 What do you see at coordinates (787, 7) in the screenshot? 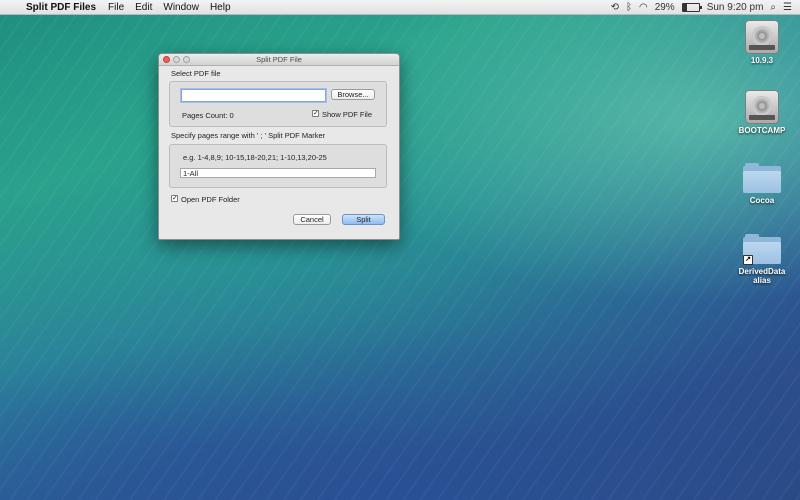
I see `notification-center-icon: ☰` at bounding box center [787, 7].